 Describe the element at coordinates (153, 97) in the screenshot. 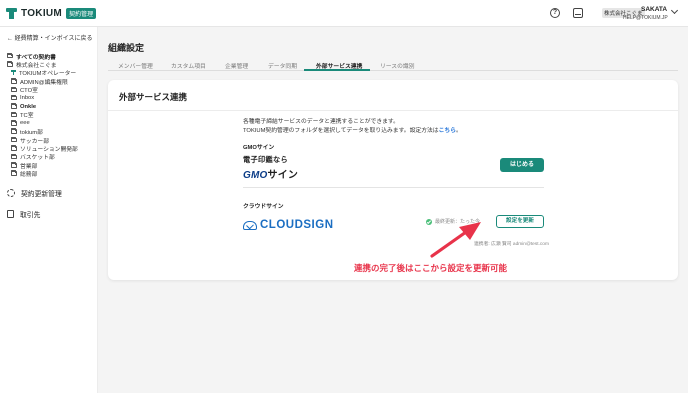

I see `card-title: 外部サービス連携` at that location.